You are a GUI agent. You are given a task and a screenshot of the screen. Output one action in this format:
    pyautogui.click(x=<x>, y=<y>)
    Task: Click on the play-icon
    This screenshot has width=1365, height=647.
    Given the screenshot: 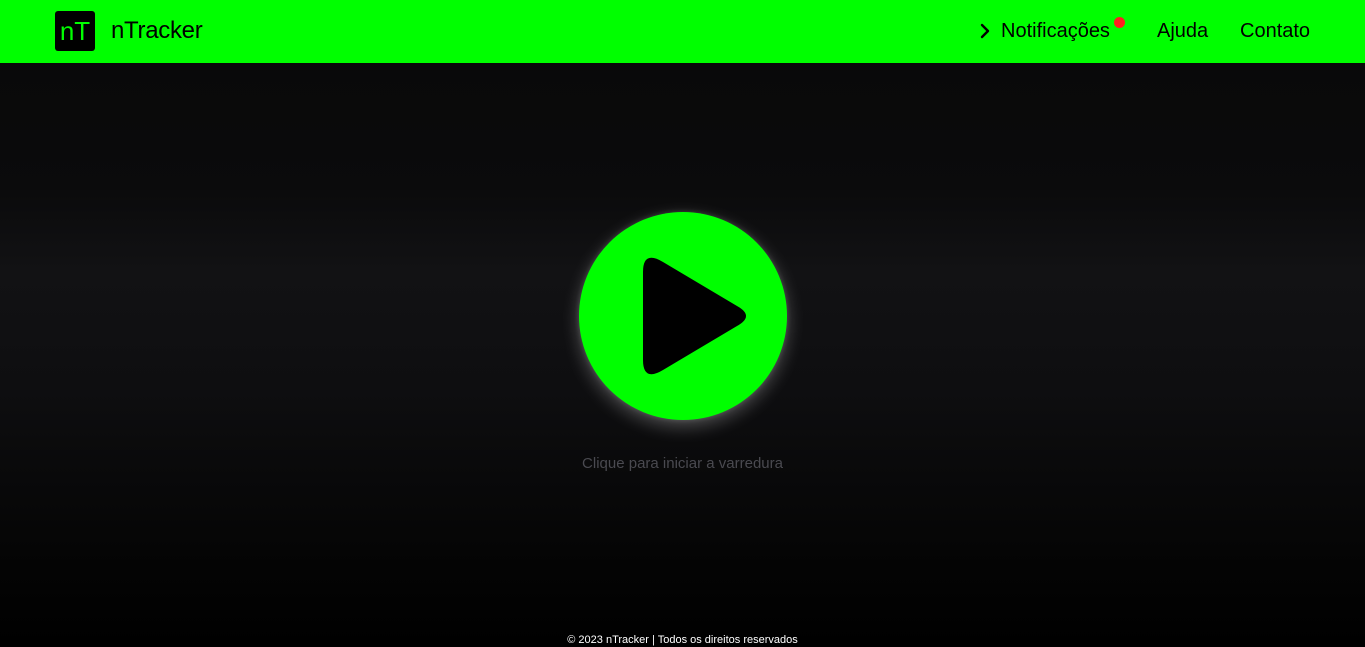 What is the action you would take?
    pyautogui.click(x=694, y=316)
    